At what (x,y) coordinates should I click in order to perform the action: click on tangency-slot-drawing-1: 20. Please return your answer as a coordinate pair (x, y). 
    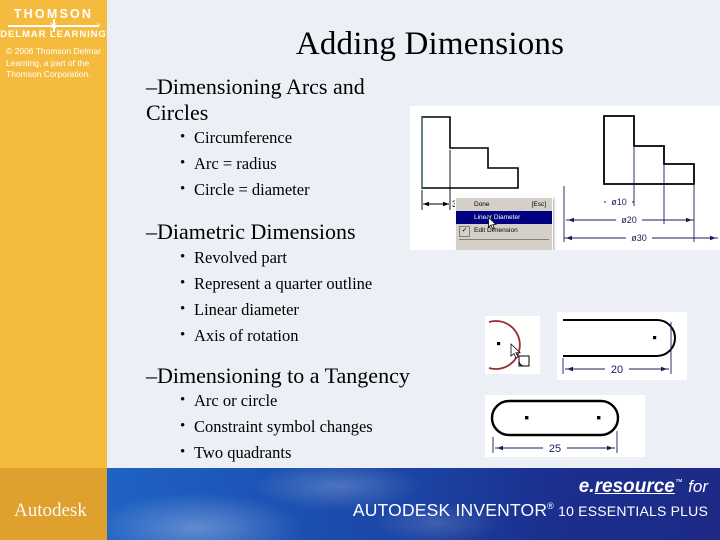
    Looking at the image, I should click on (619, 347).